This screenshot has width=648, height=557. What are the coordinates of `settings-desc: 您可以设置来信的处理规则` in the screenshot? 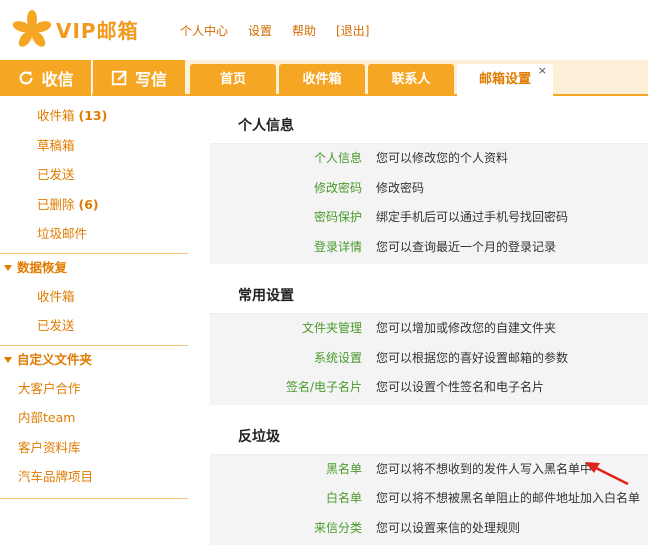 It's located at (448, 527).